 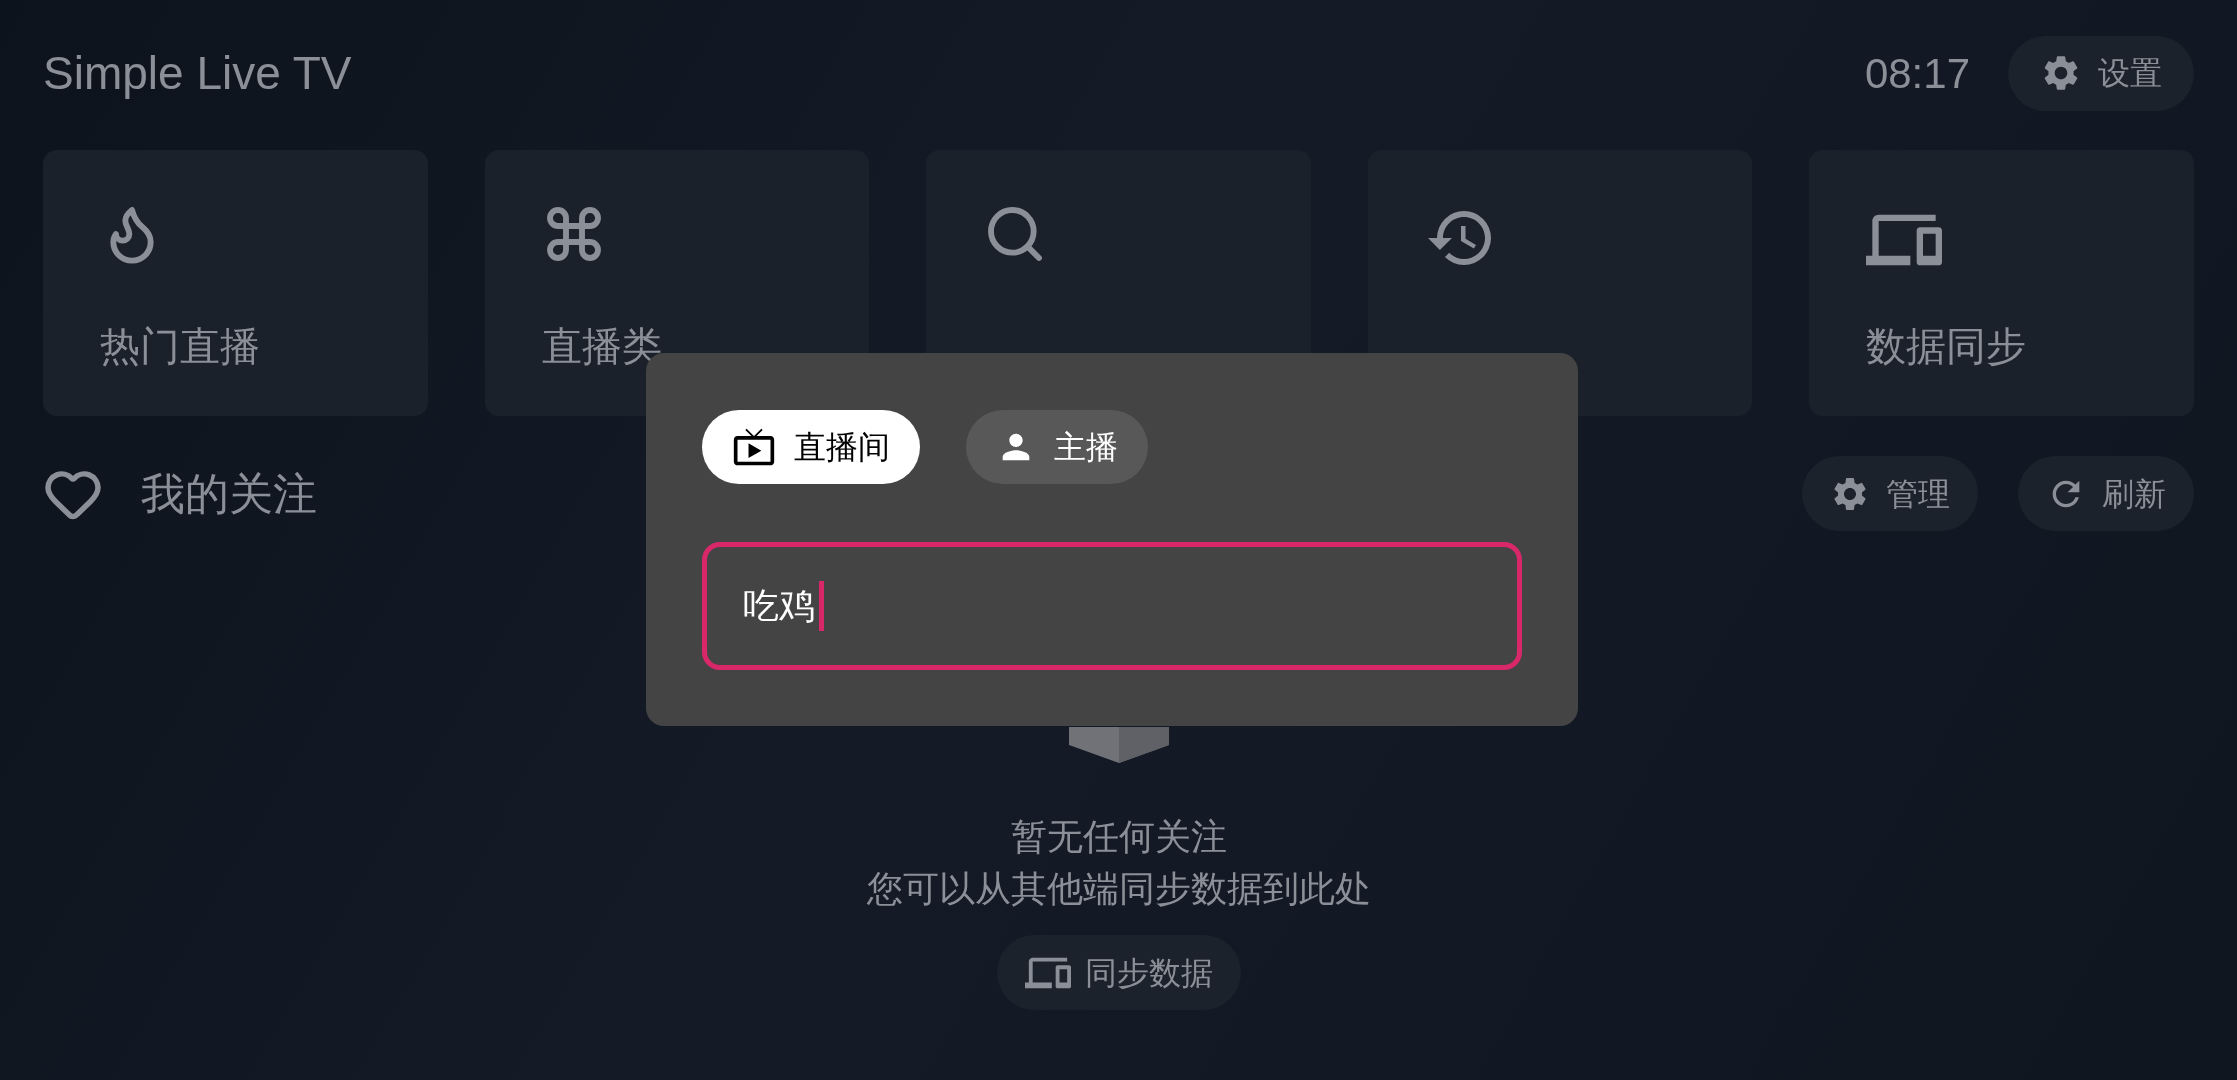 What do you see at coordinates (1118, 972) in the screenshot?
I see `sync-button: 同步数据` at bounding box center [1118, 972].